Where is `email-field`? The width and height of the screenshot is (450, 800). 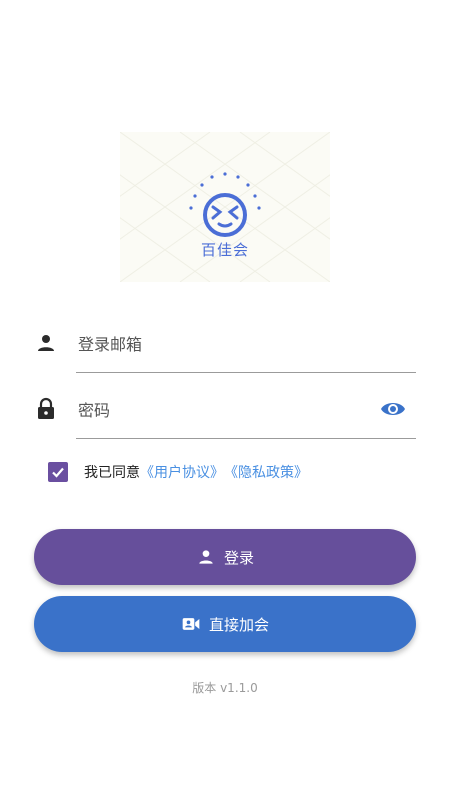 email-field is located at coordinates (225, 343).